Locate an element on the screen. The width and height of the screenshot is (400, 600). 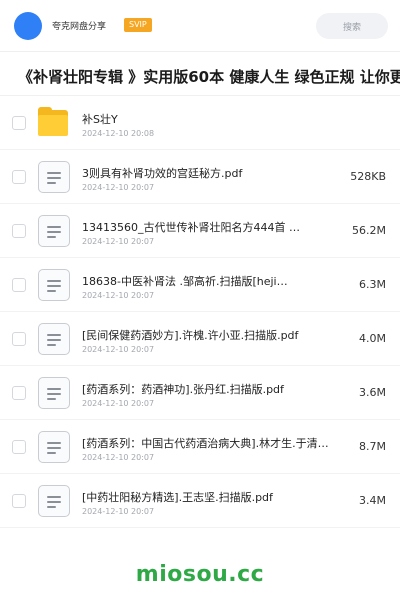
file-name: [药酒系列：药酒神功].张丹红.扫描版.pdf is located at coordinates (207, 389).